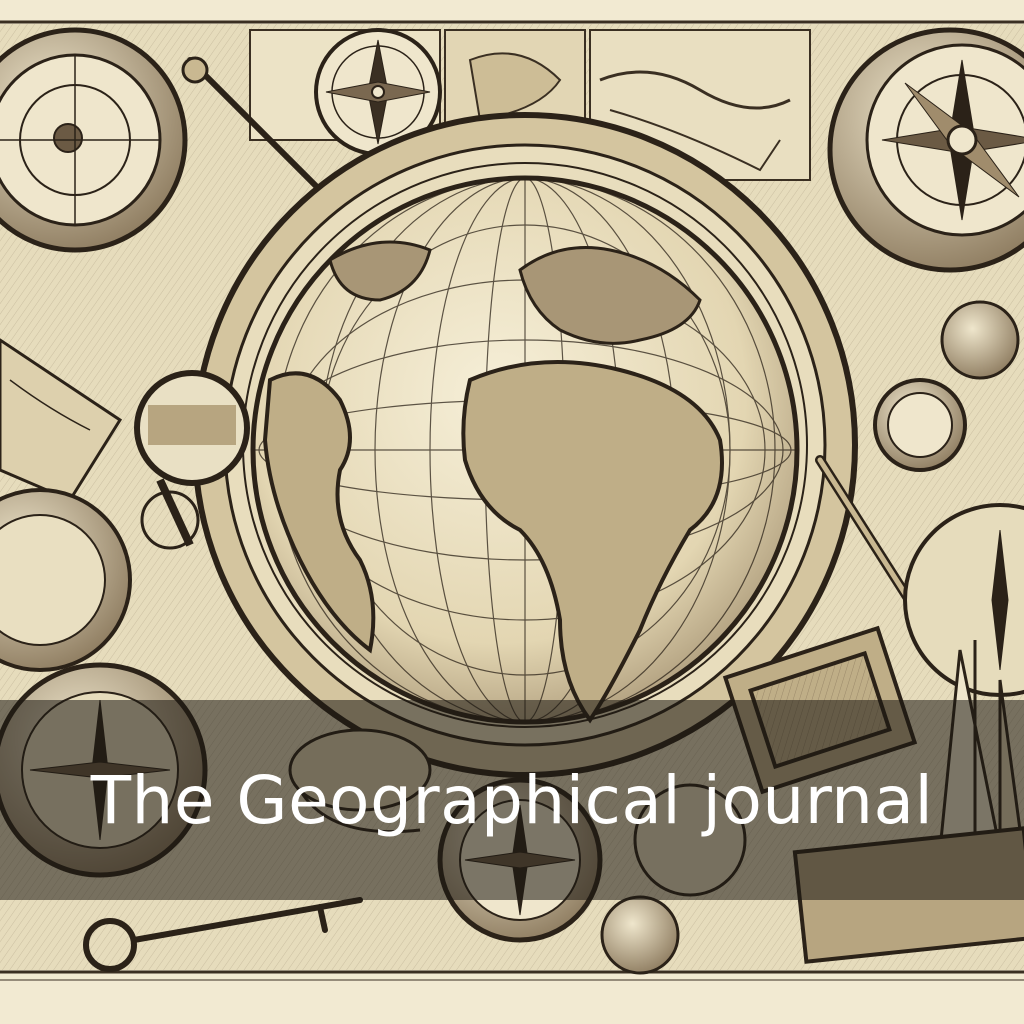 This screenshot has height=1024, width=1024. I want to click on journal-title: The Geographical journal, so click(512, 800).